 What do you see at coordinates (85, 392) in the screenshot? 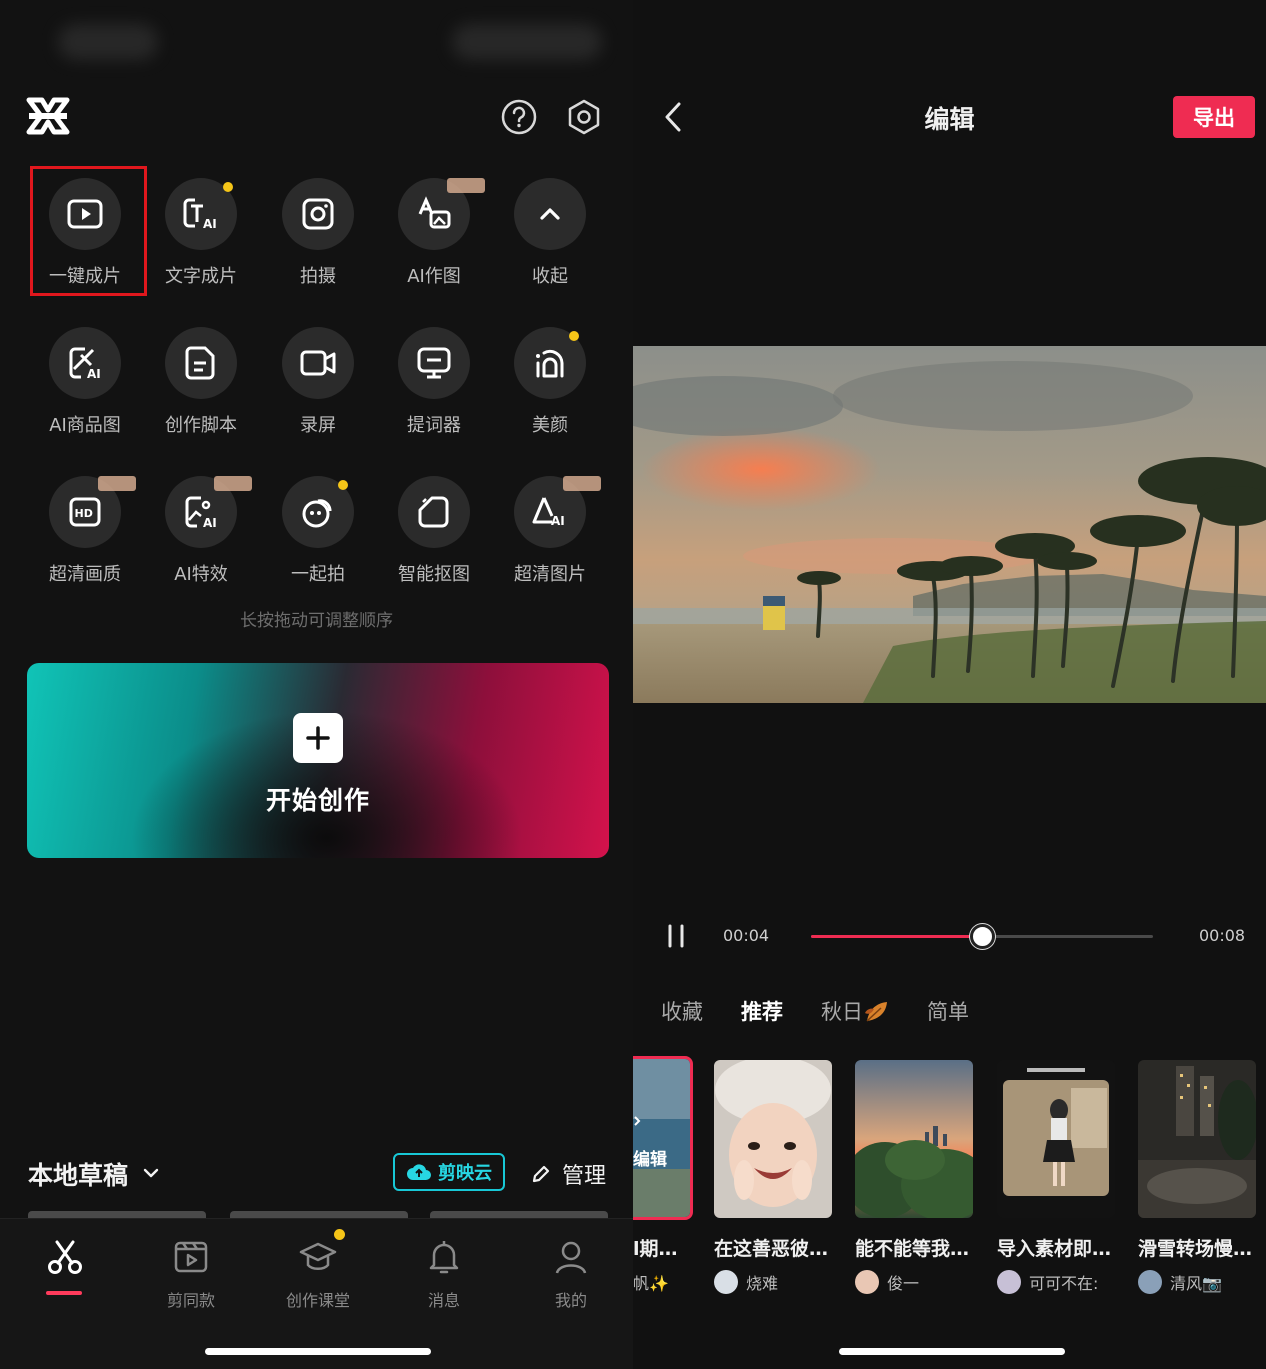
I see `tool-ai-product: AI AI商品图` at bounding box center [85, 392].